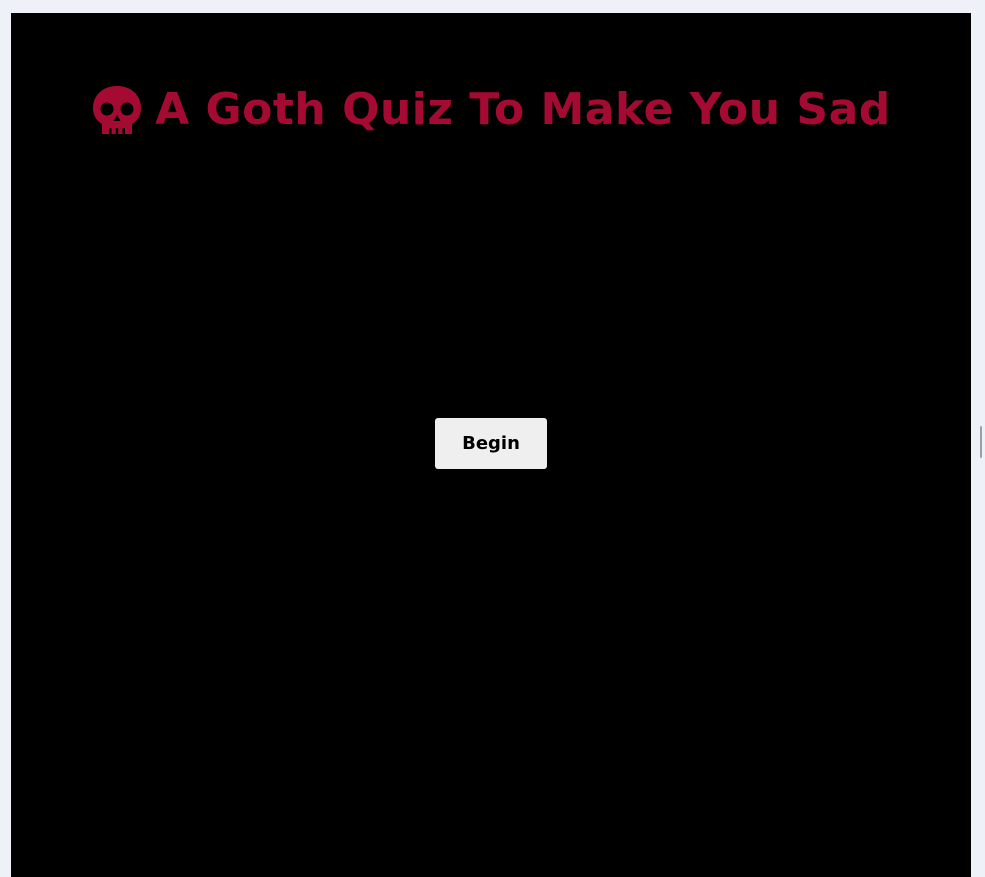 The height and width of the screenshot is (877, 985). I want to click on page-header: A Goth Quiz To Make You Sad, so click(491, 110).